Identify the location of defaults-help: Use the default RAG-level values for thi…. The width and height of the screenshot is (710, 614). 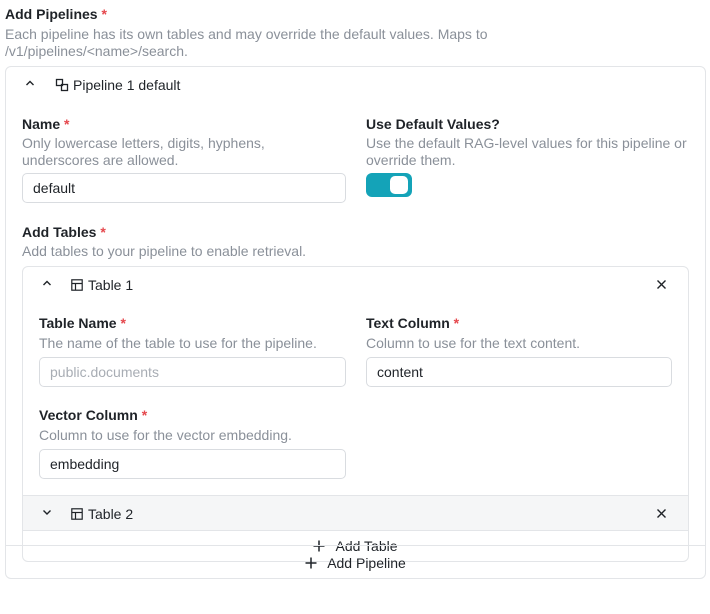
(526, 151).